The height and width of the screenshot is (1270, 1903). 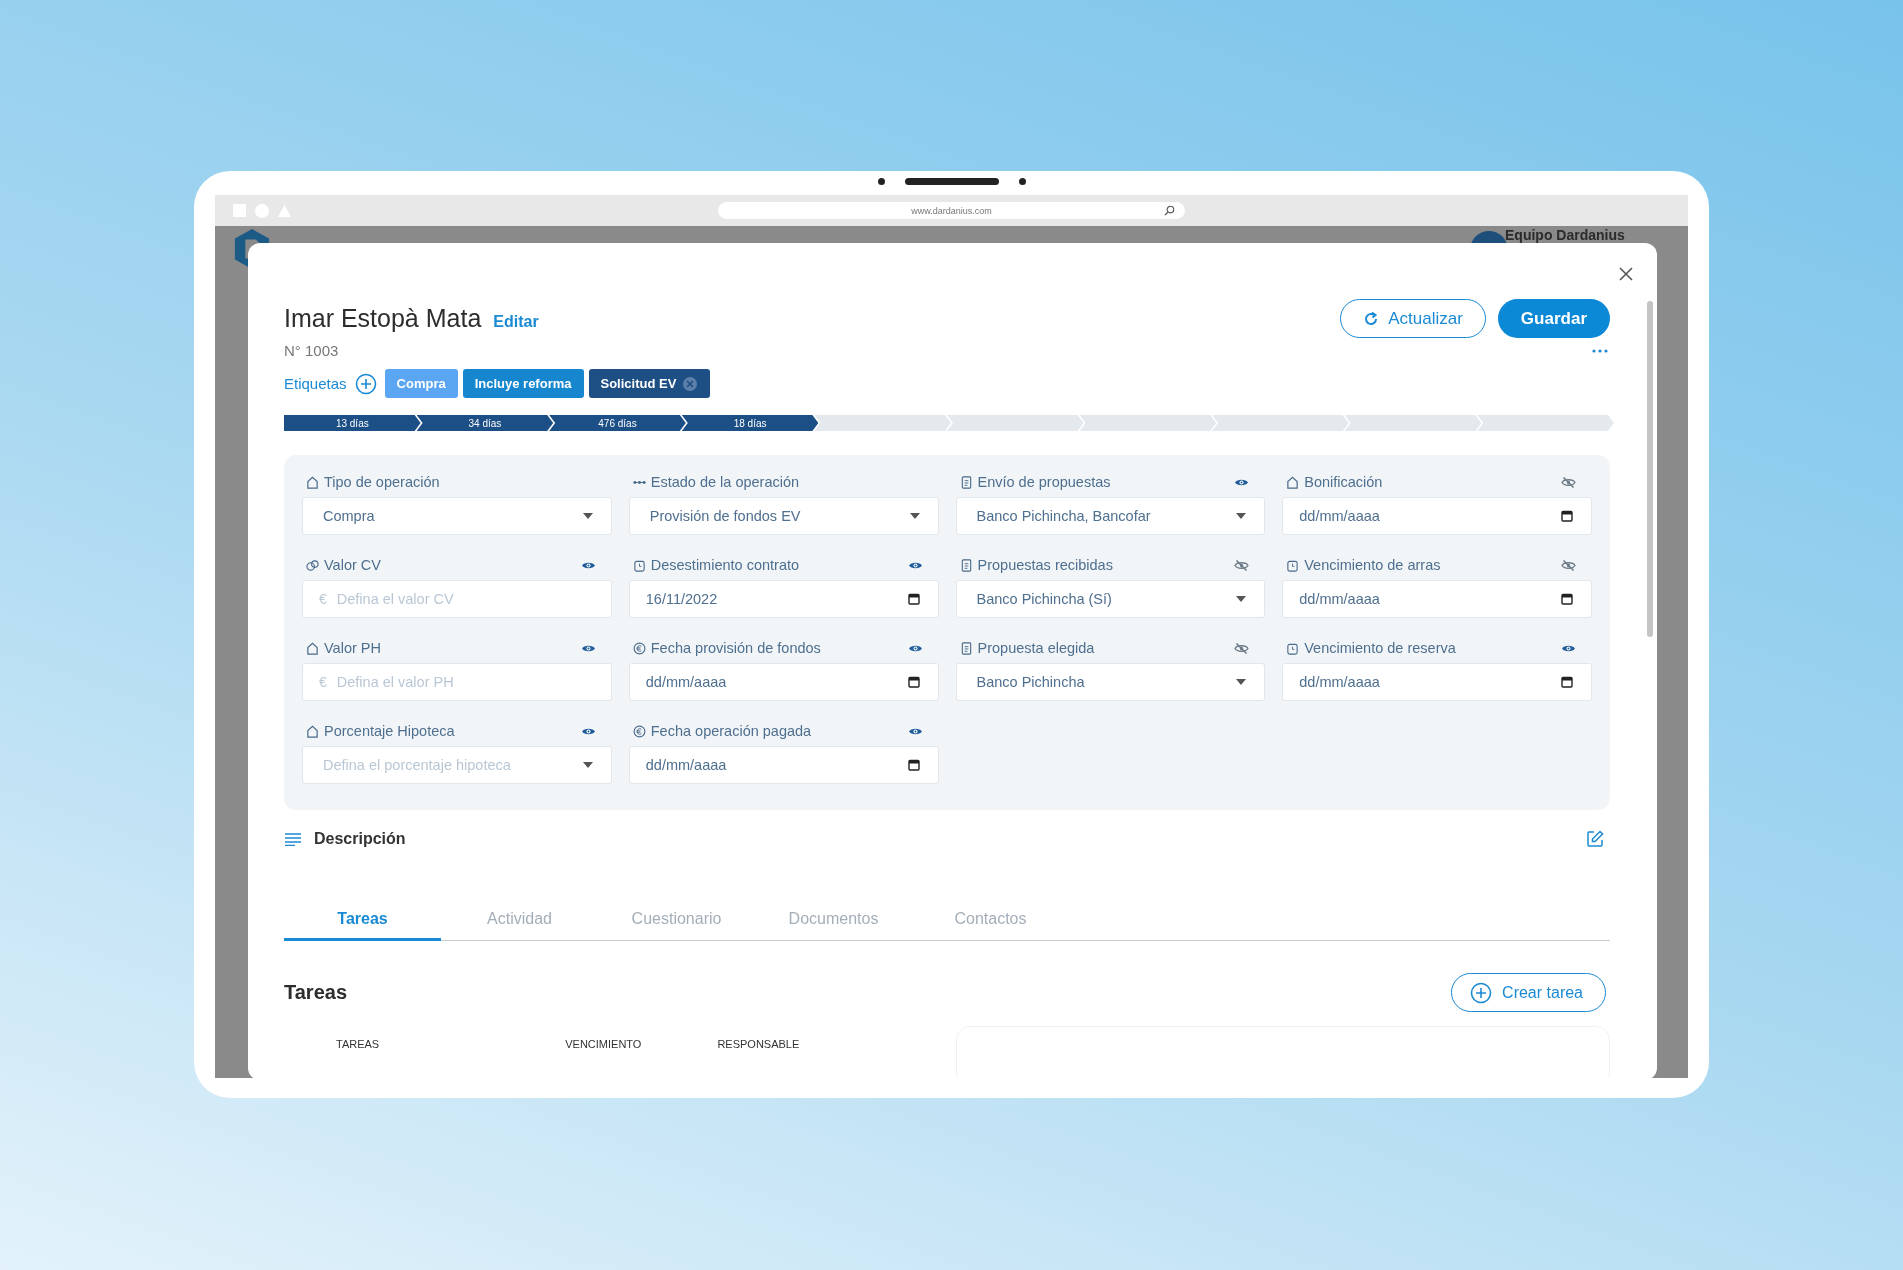 I want to click on tag: Compra, so click(x=421, y=383).